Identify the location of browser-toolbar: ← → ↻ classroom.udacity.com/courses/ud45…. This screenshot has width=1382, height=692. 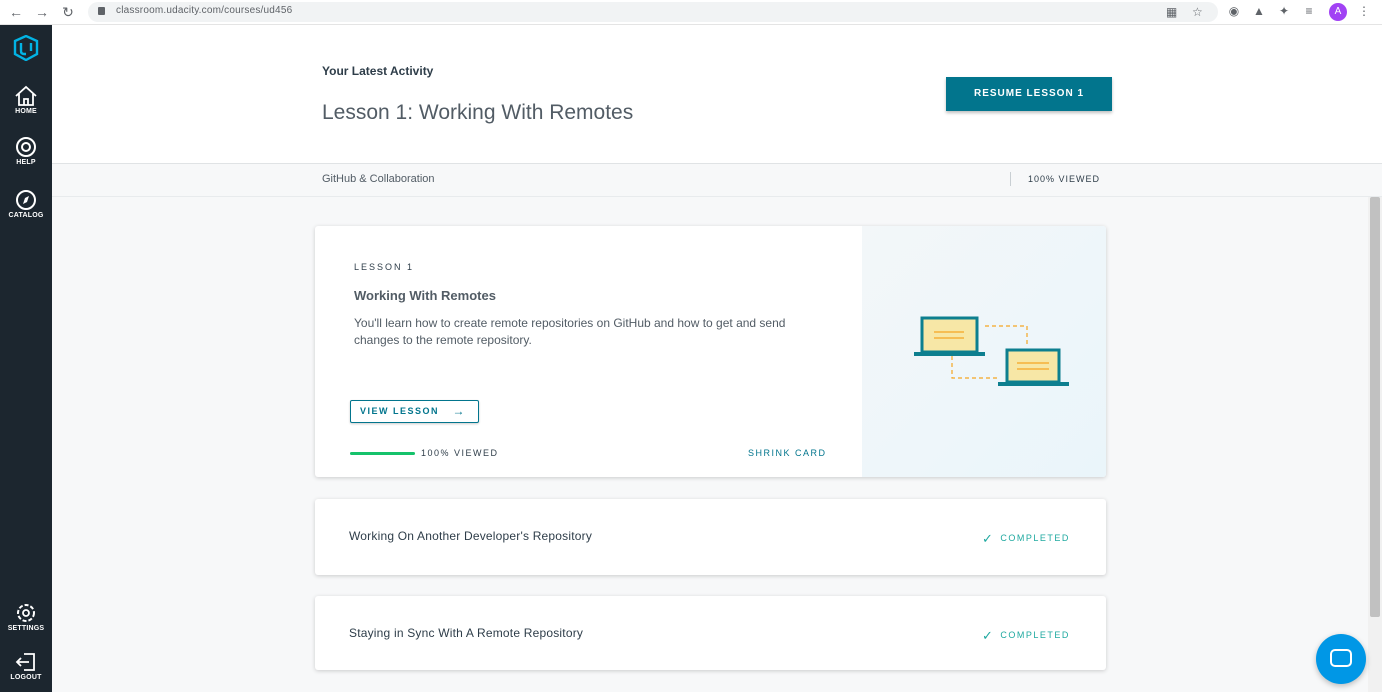
(691, 12).